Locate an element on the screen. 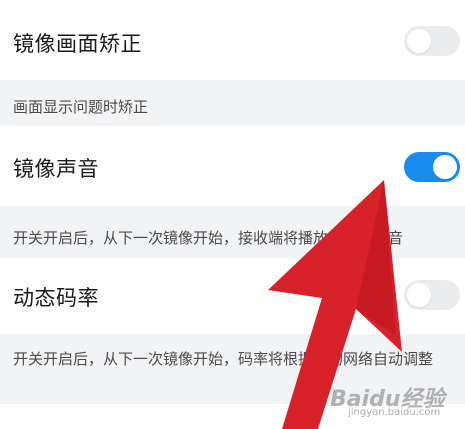  mirror-sound-title: 镜像声音 is located at coordinates (56, 169).